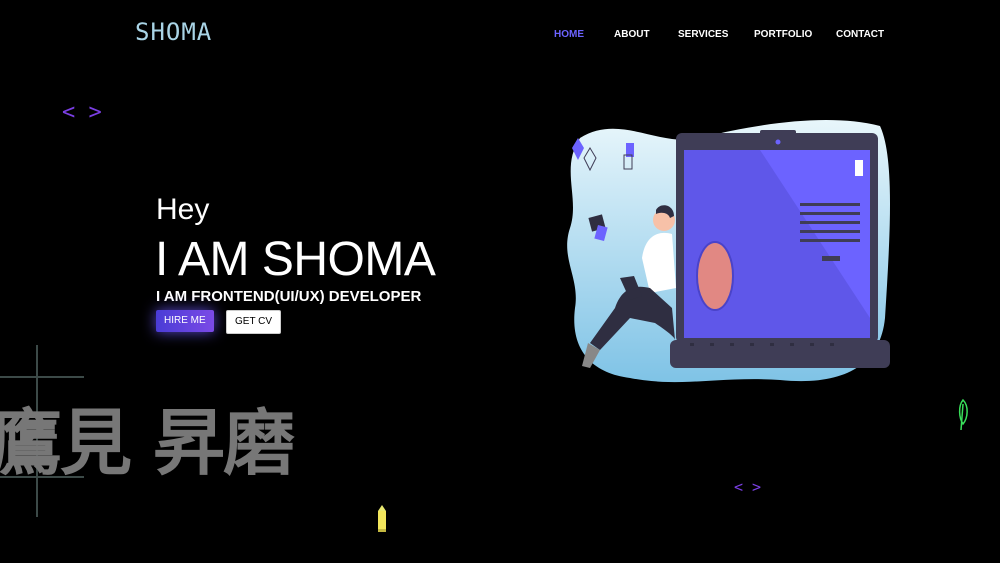 This screenshot has height=563, width=1000. Describe the element at coordinates (632, 34) in the screenshot. I see `nav-about: ABOUT` at that location.